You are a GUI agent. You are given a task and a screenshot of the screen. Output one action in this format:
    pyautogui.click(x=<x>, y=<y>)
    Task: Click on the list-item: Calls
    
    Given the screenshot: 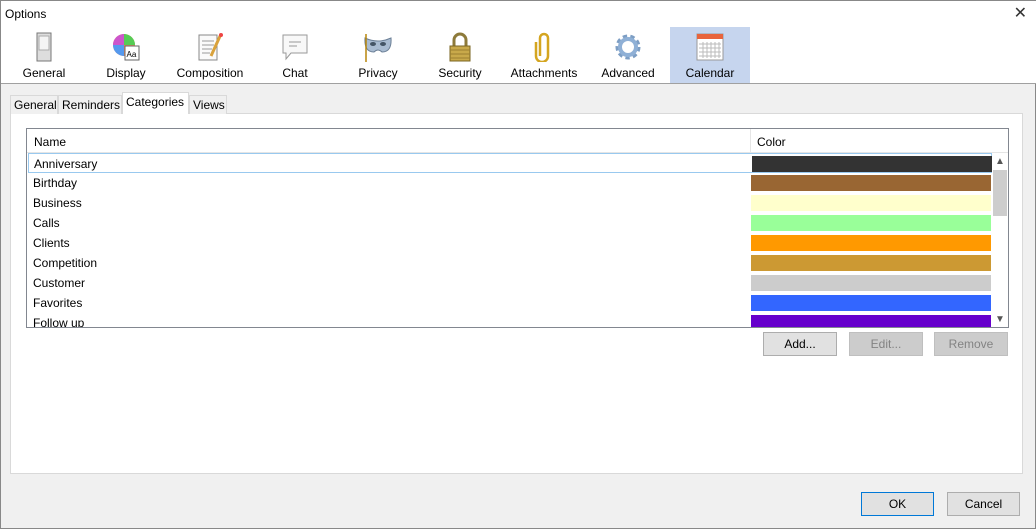 What is the action you would take?
    pyautogui.click(x=510, y=223)
    